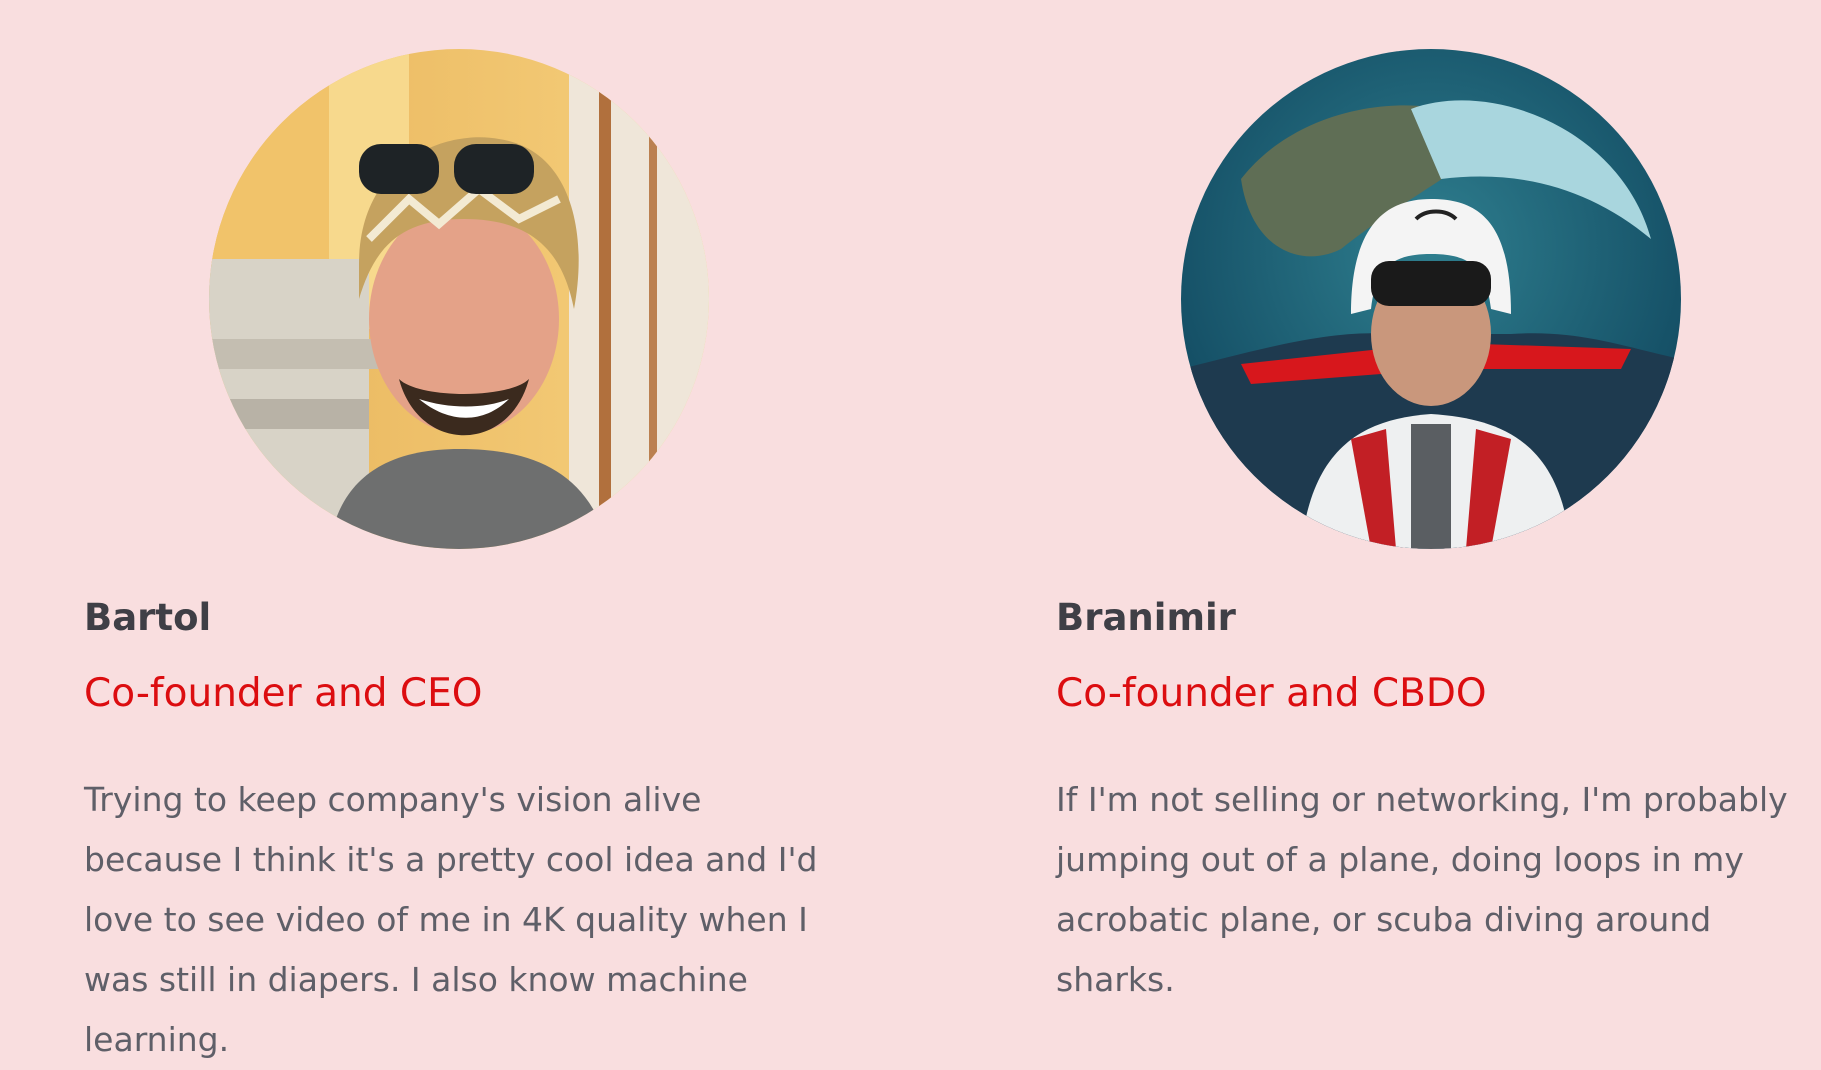 The height and width of the screenshot is (1070, 1821). I want to click on pilot-photo-icon, so click(1431, 299).